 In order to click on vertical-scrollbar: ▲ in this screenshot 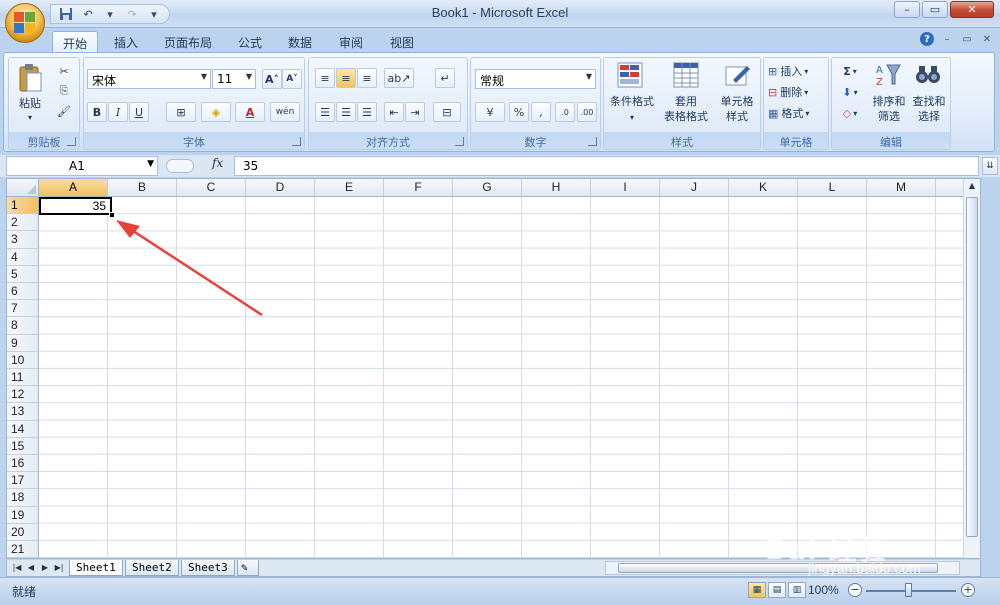, I will do `click(971, 368)`.